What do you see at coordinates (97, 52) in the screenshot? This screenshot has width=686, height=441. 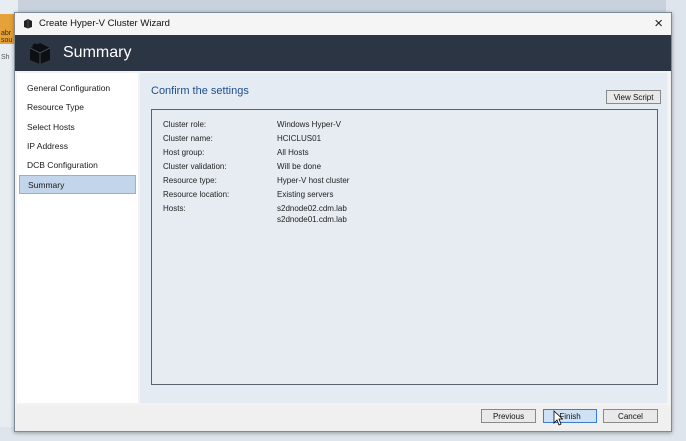 I see `page-title: Summary` at bounding box center [97, 52].